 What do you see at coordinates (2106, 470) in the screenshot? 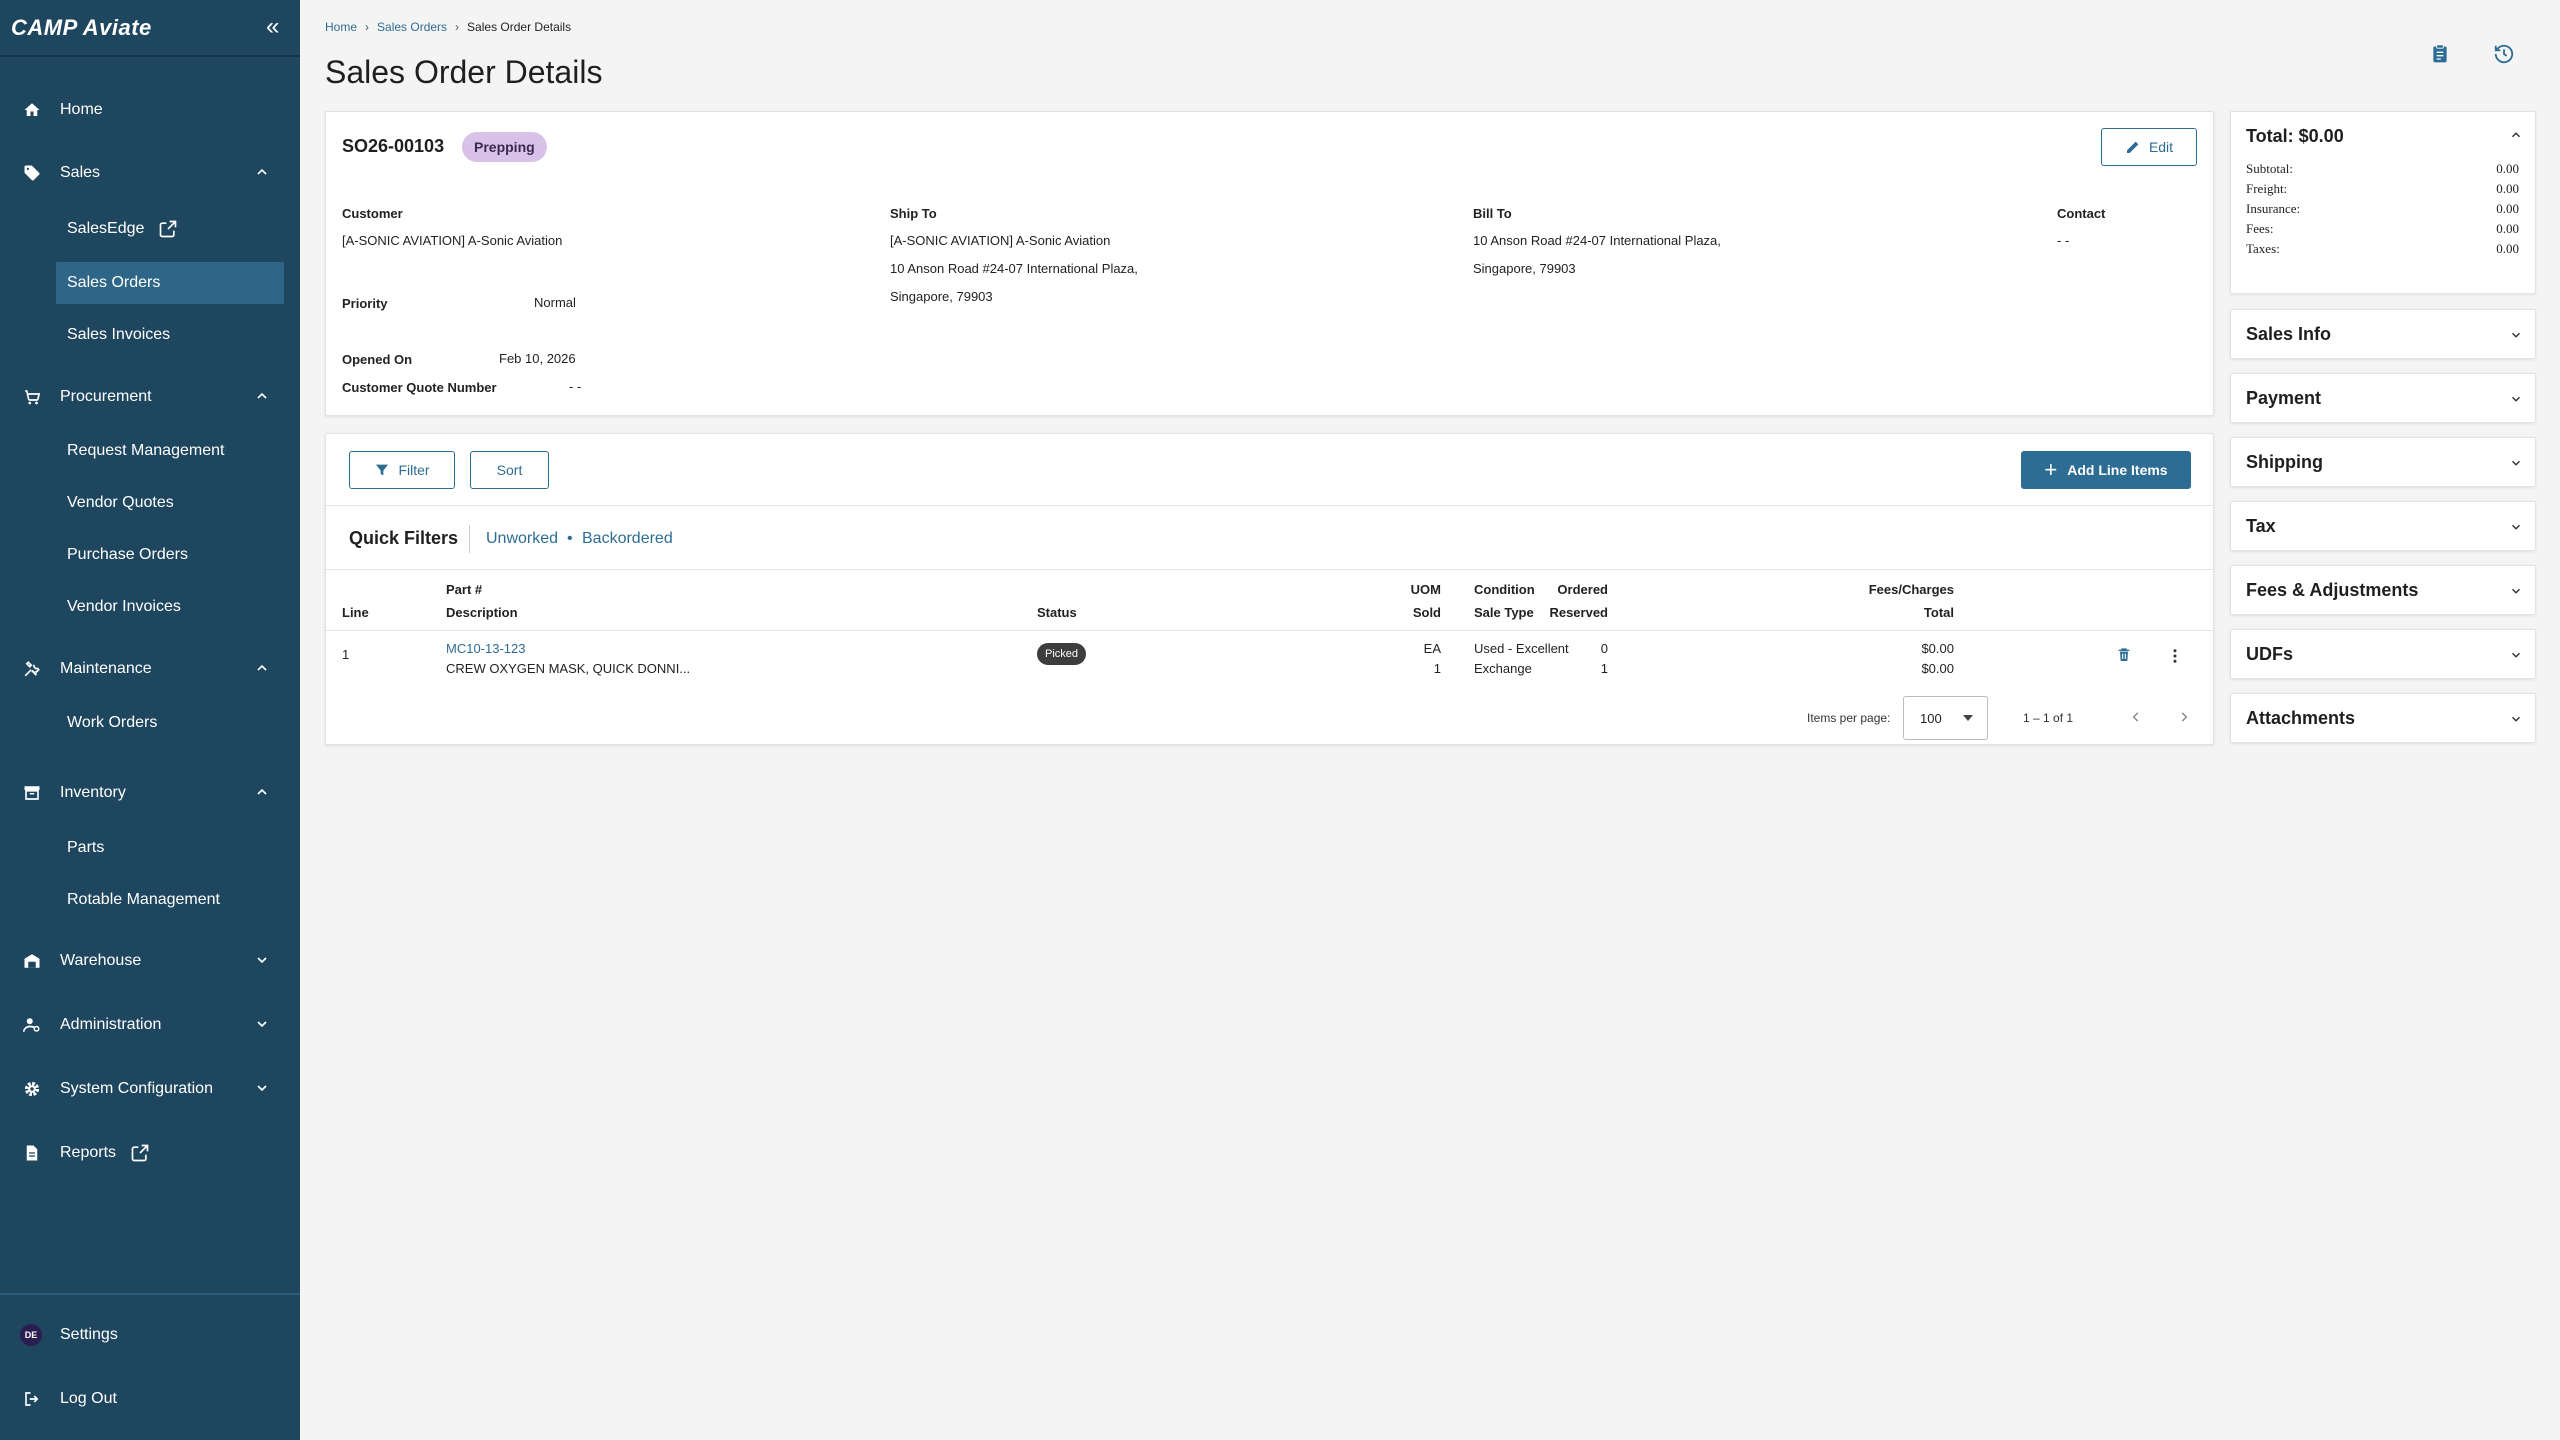
I see `add-line-items-button: + Add Line Items` at bounding box center [2106, 470].